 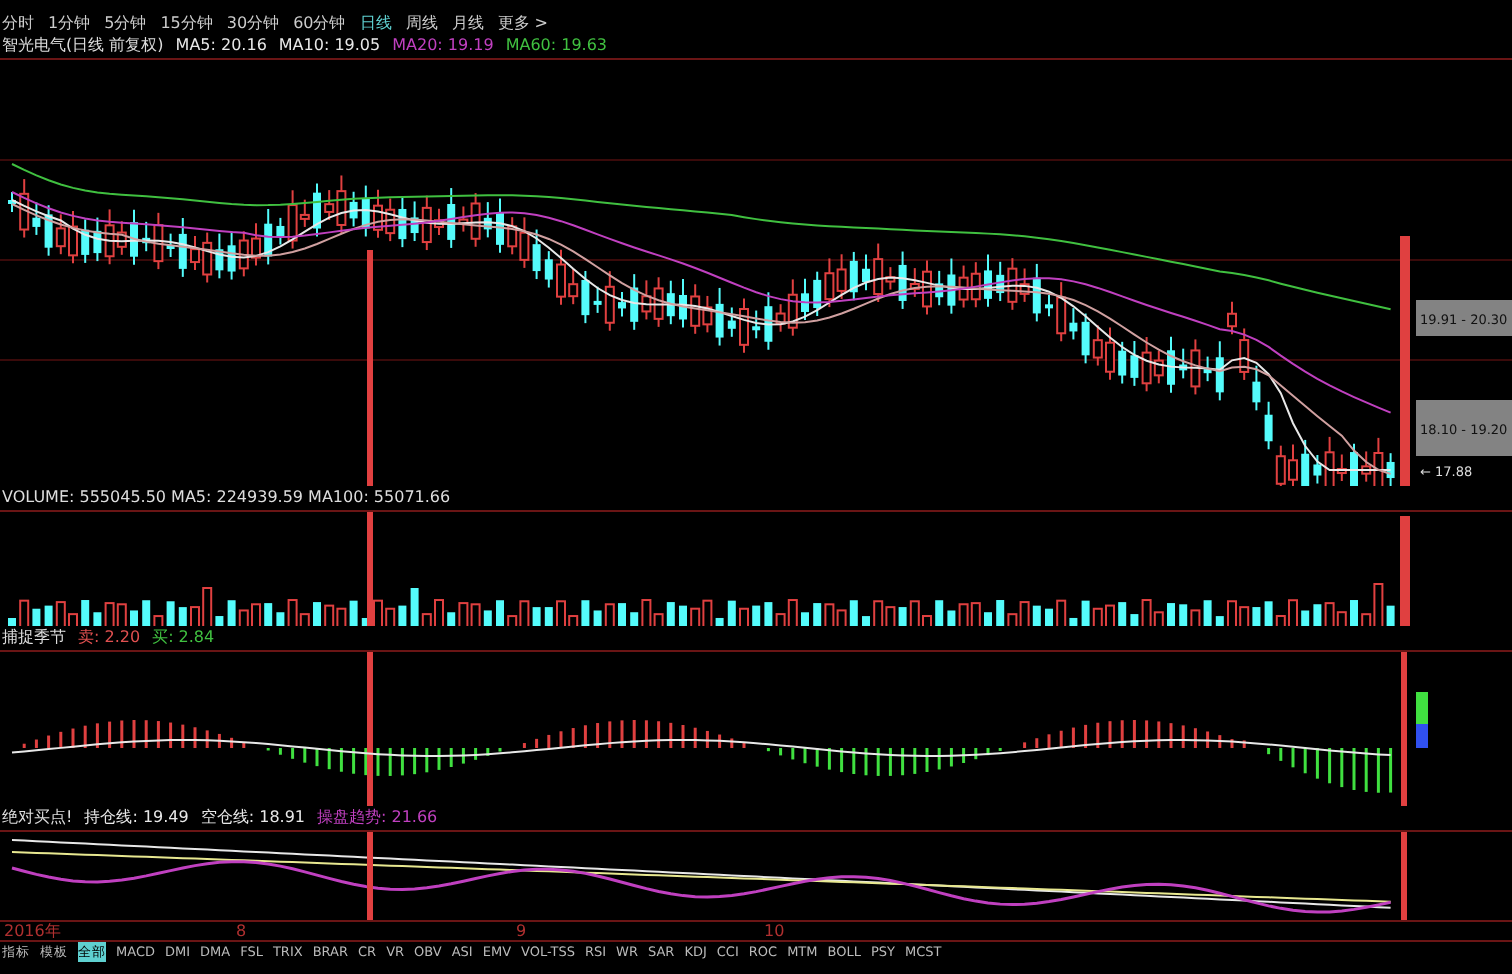 What do you see at coordinates (522, 23) in the screenshot?
I see `period-tab: 更多 >` at bounding box center [522, 23].